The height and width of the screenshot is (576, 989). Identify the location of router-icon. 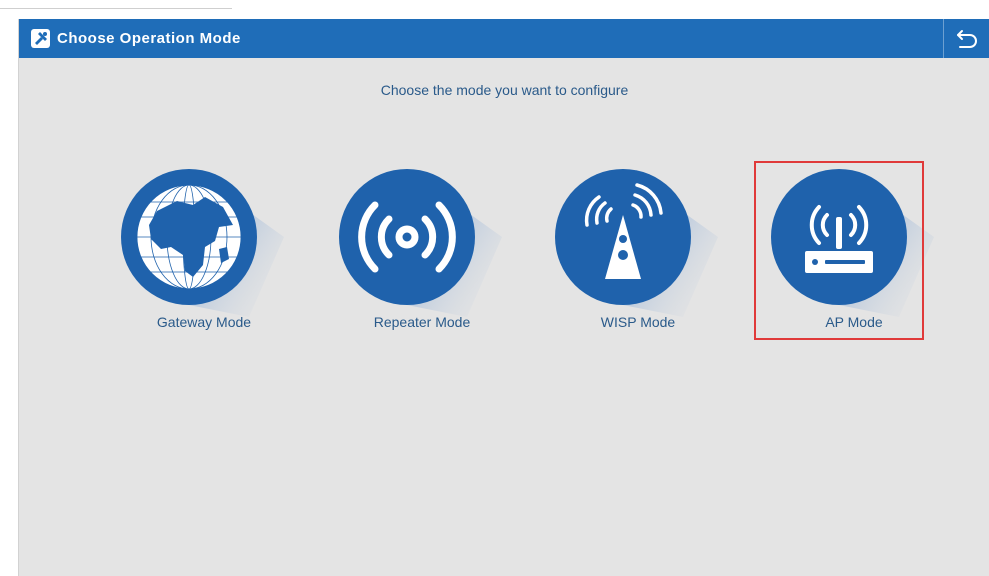
(852, 243).